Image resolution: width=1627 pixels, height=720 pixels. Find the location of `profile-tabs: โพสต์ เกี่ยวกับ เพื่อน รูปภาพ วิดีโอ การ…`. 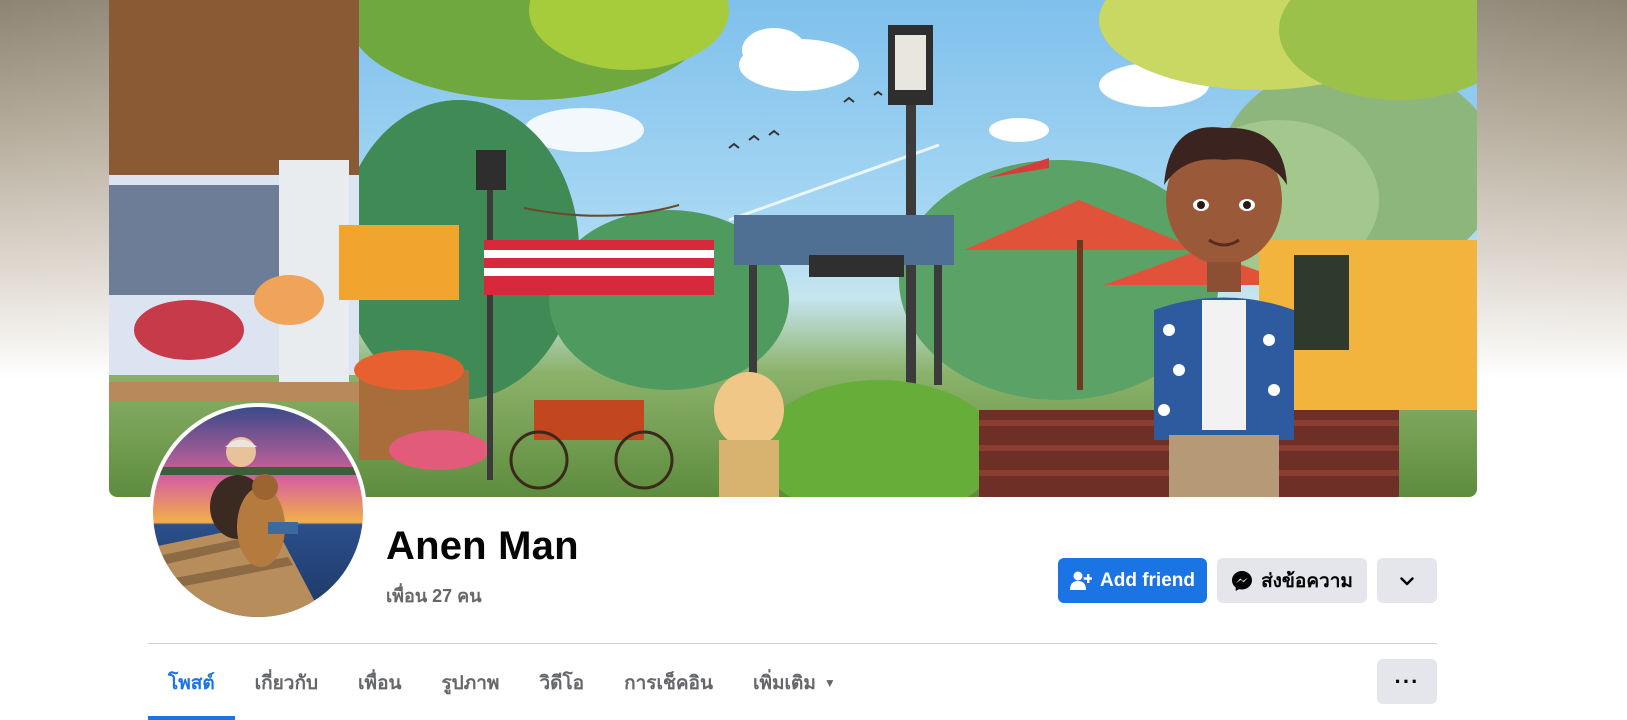

profile-tabs: โพสต์ เกี่ยวกับ เพื่อน รูปภาพ วิดีโอ การ… is located at coordinates (502, 686).